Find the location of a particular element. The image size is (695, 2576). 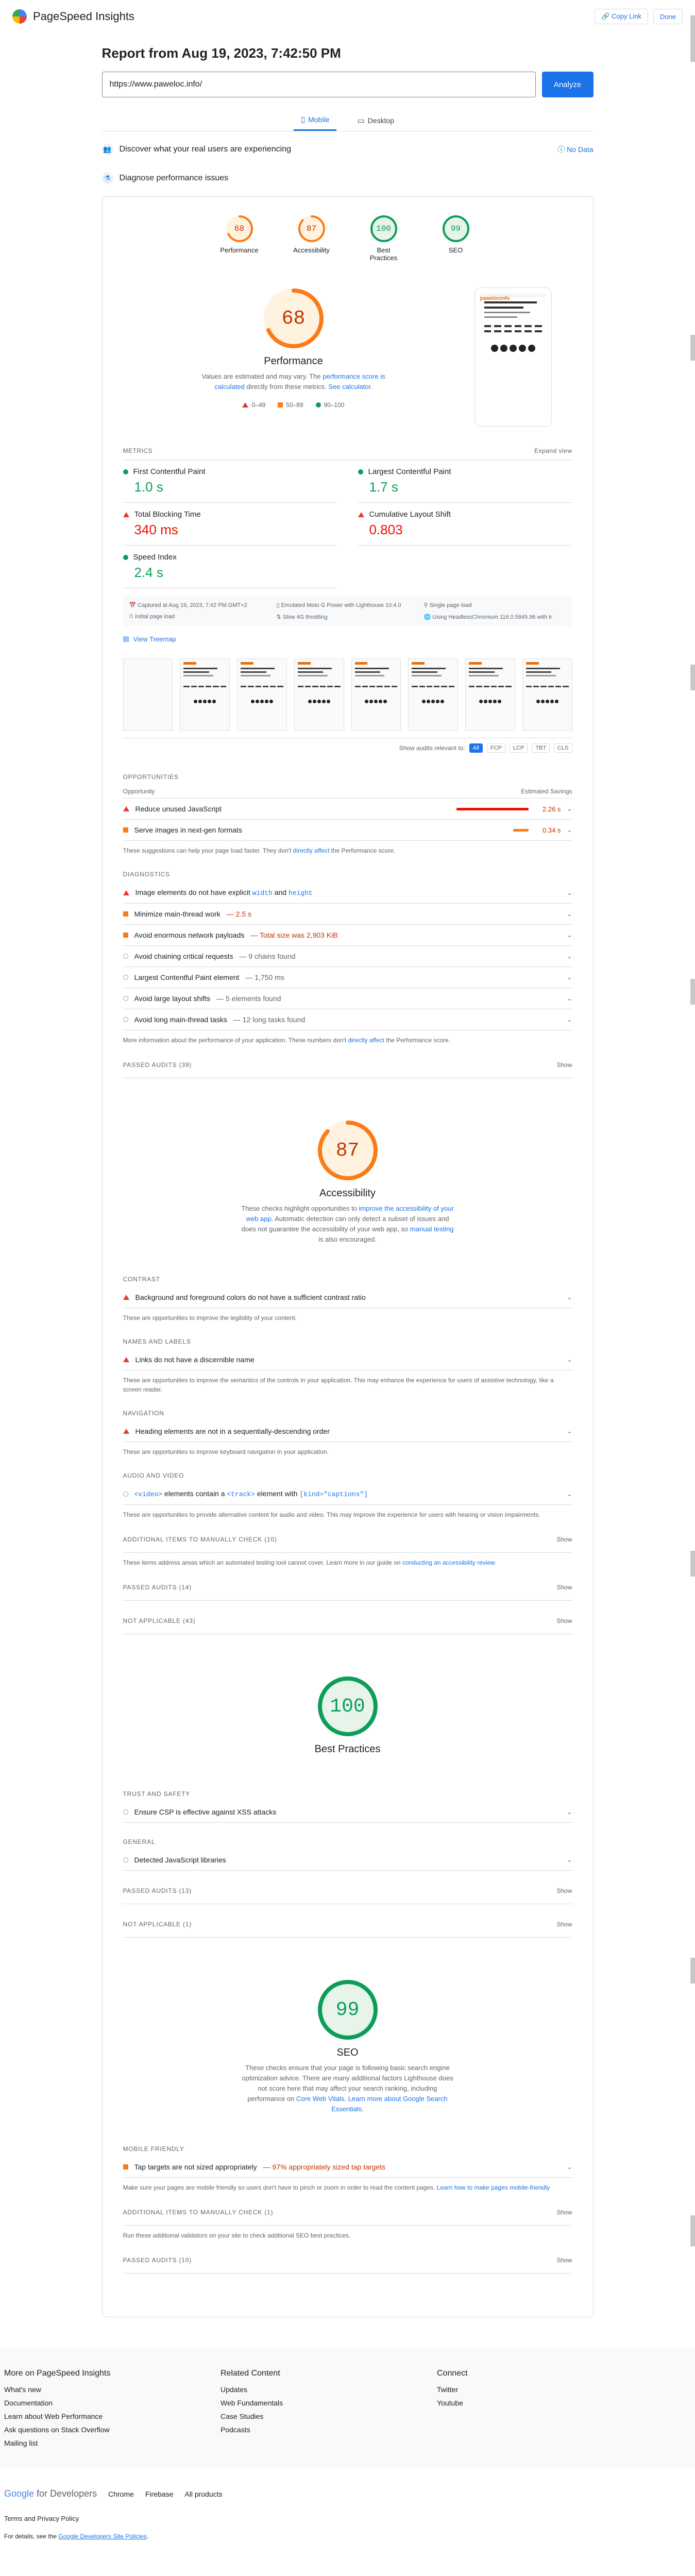

done-button: Done is located at coordinates (668, 16).